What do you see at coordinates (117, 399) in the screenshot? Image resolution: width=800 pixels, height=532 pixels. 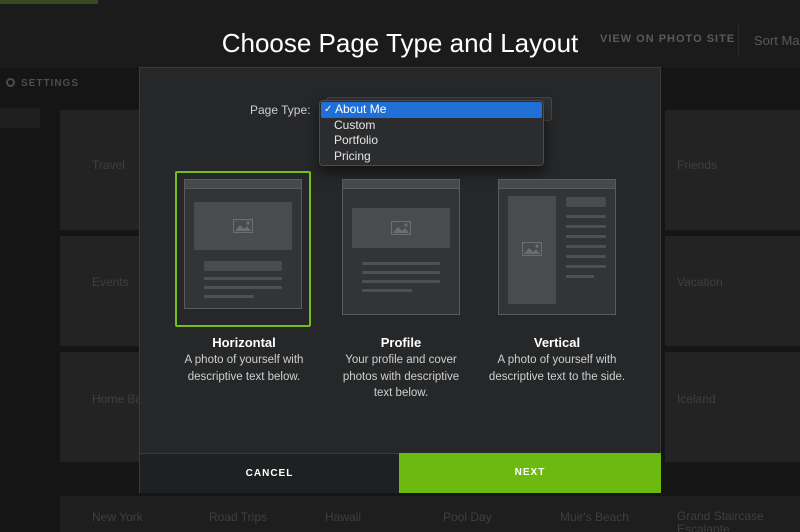 I see `background-gallery-label: Home Ba` at bounding box center [117, 399].